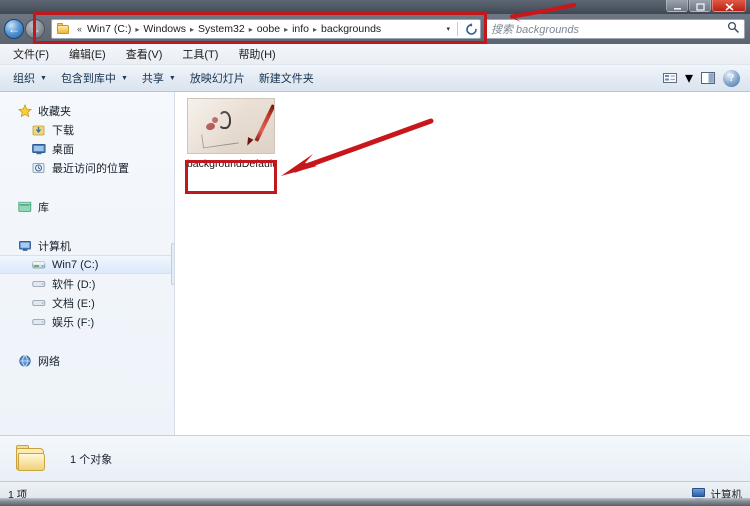  I want to click on sidebar-item-desktop: 桌面, so click(87, 148).